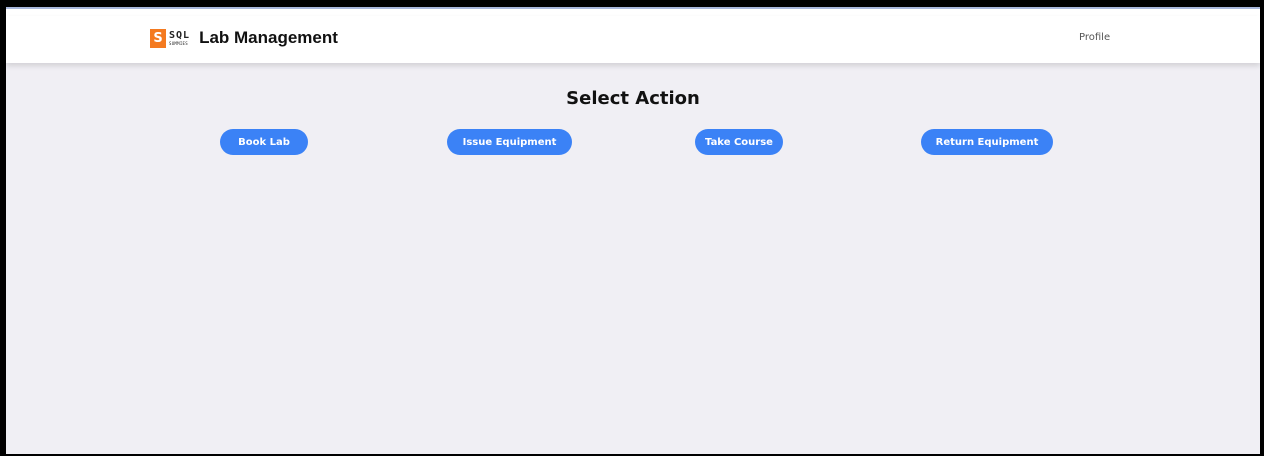 The width and height of the screenshot is (1264, 456). Describe the element at coordinates (180, 35) in the screenshot. I see `logo-text: SQL` at that location.